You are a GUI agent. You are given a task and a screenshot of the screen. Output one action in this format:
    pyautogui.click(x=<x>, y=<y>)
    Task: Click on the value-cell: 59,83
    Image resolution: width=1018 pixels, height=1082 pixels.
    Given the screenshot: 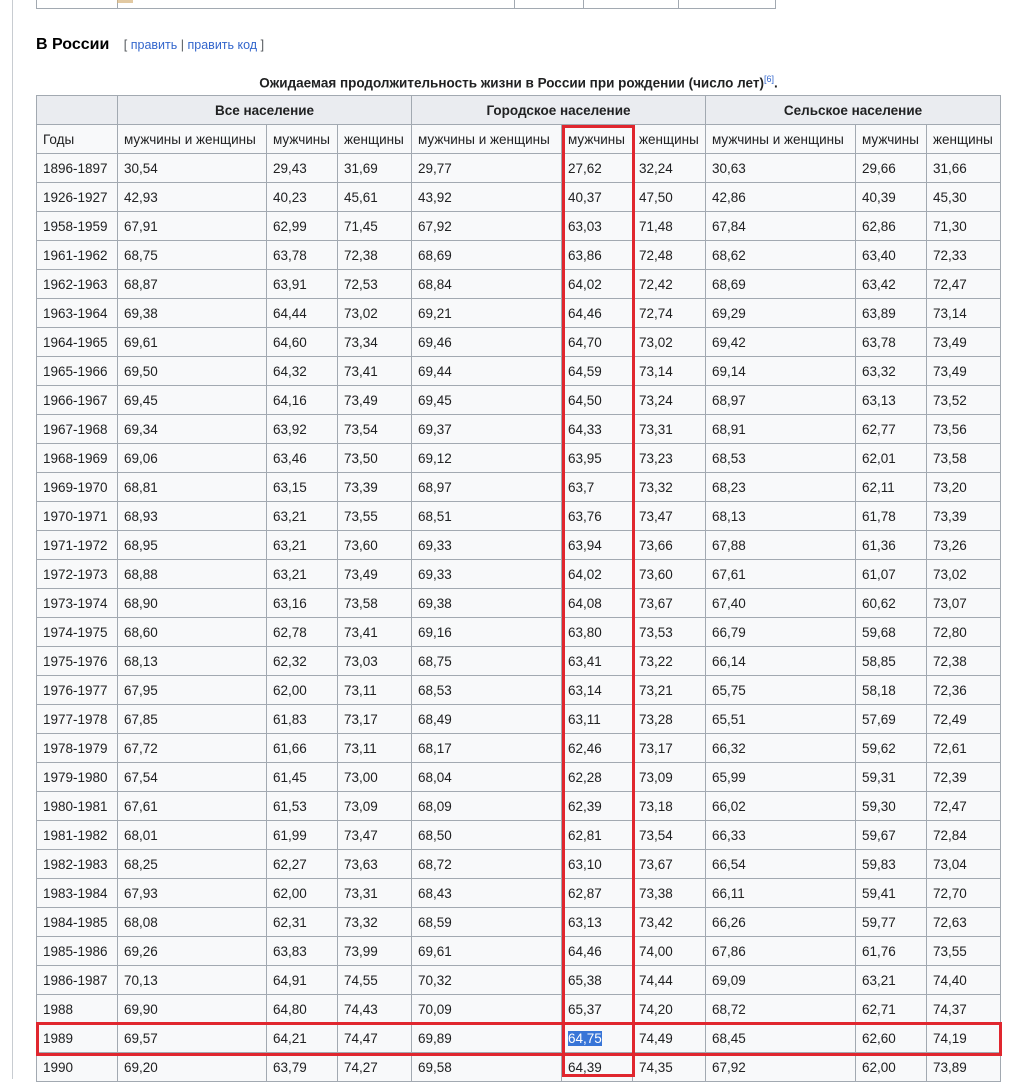 What is the action you would take?
    pyautogui.click(x=891, y=864)
    